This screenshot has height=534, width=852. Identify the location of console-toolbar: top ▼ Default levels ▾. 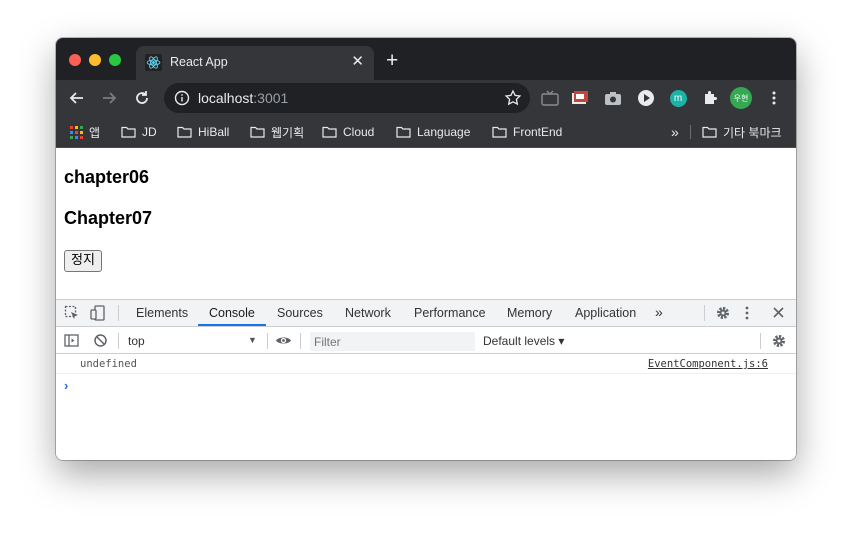
(426, 341).